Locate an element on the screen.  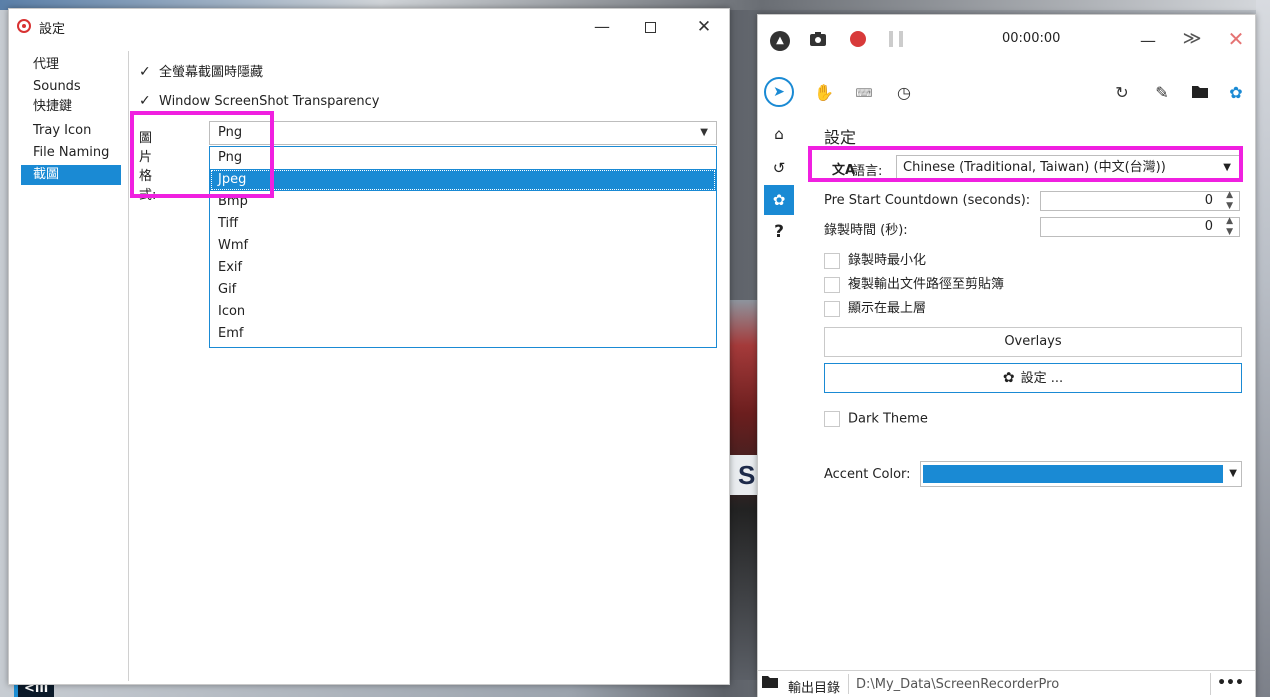
accent-color-swatch is located at coordinates (1073, 474).